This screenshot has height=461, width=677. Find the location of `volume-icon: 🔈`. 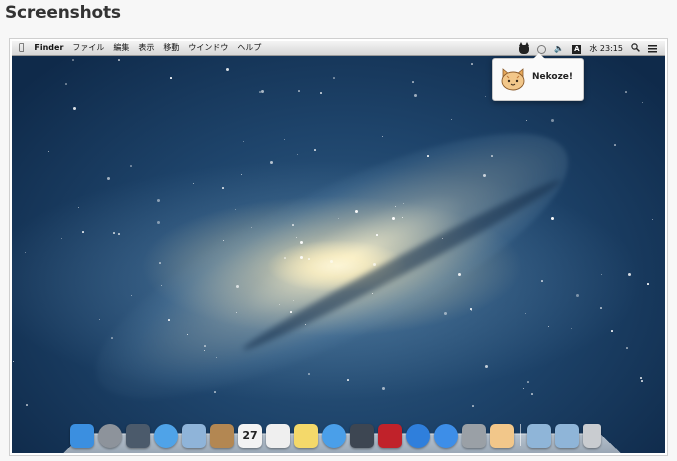

volume-icon: 🔈 is located at coordinates (559, 49).